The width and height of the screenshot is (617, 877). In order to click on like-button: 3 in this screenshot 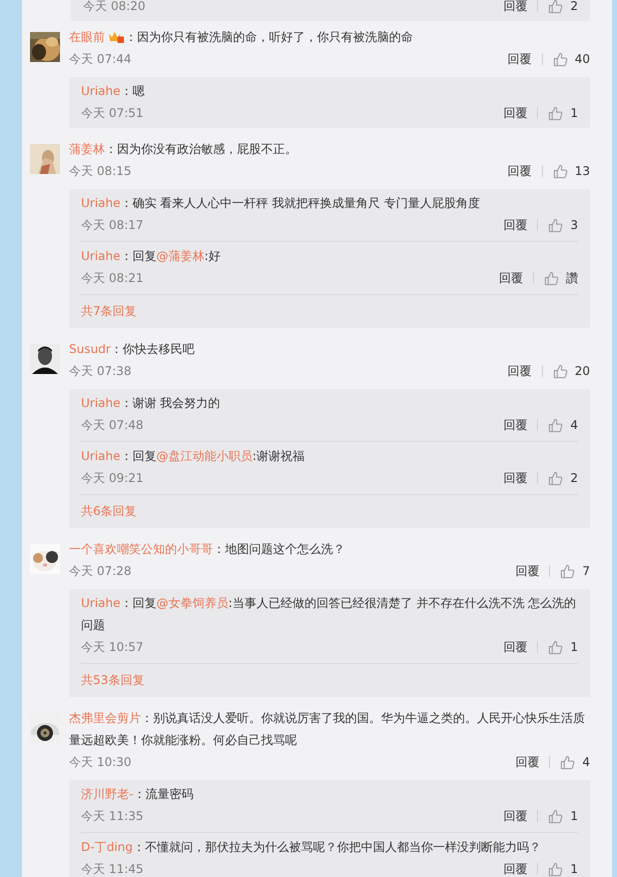, I will do `click(563, 225)`.